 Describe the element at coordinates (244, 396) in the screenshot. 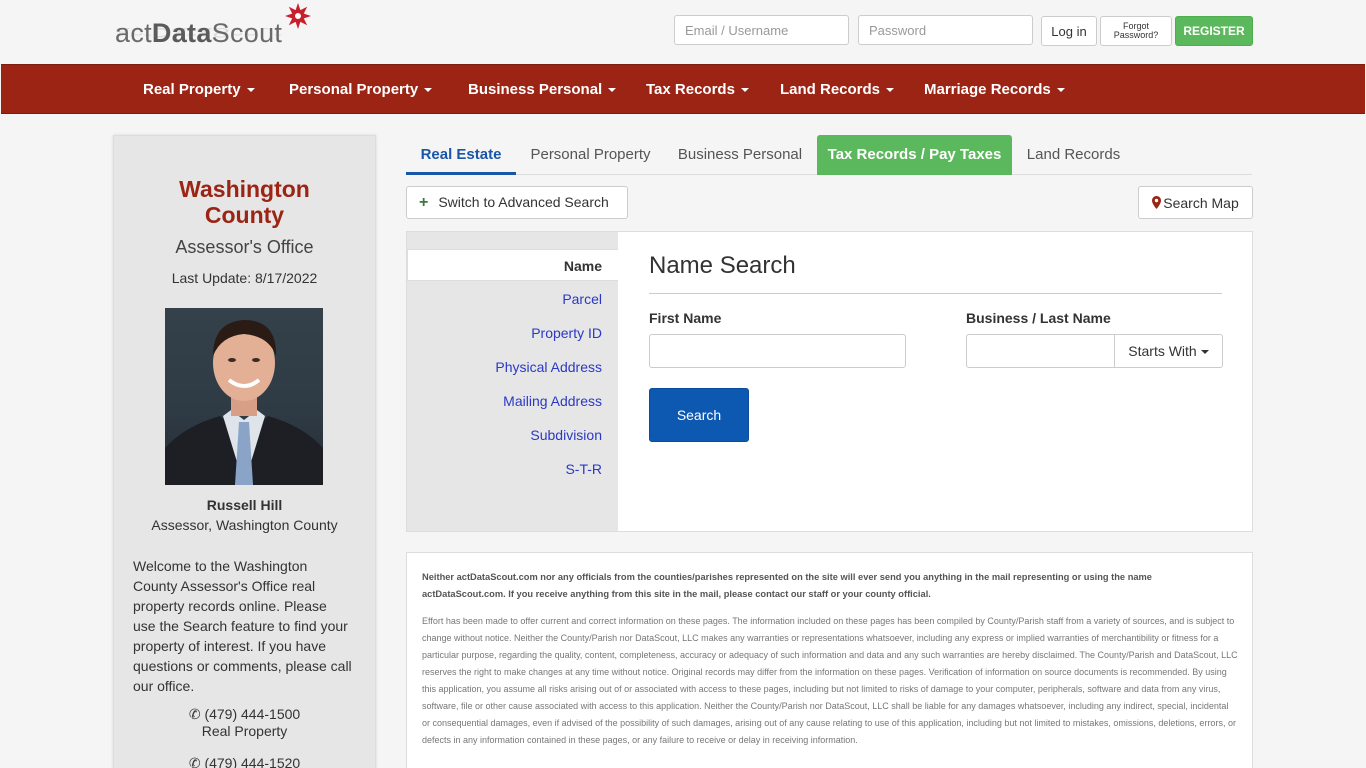

I see `official-photo` at that location.